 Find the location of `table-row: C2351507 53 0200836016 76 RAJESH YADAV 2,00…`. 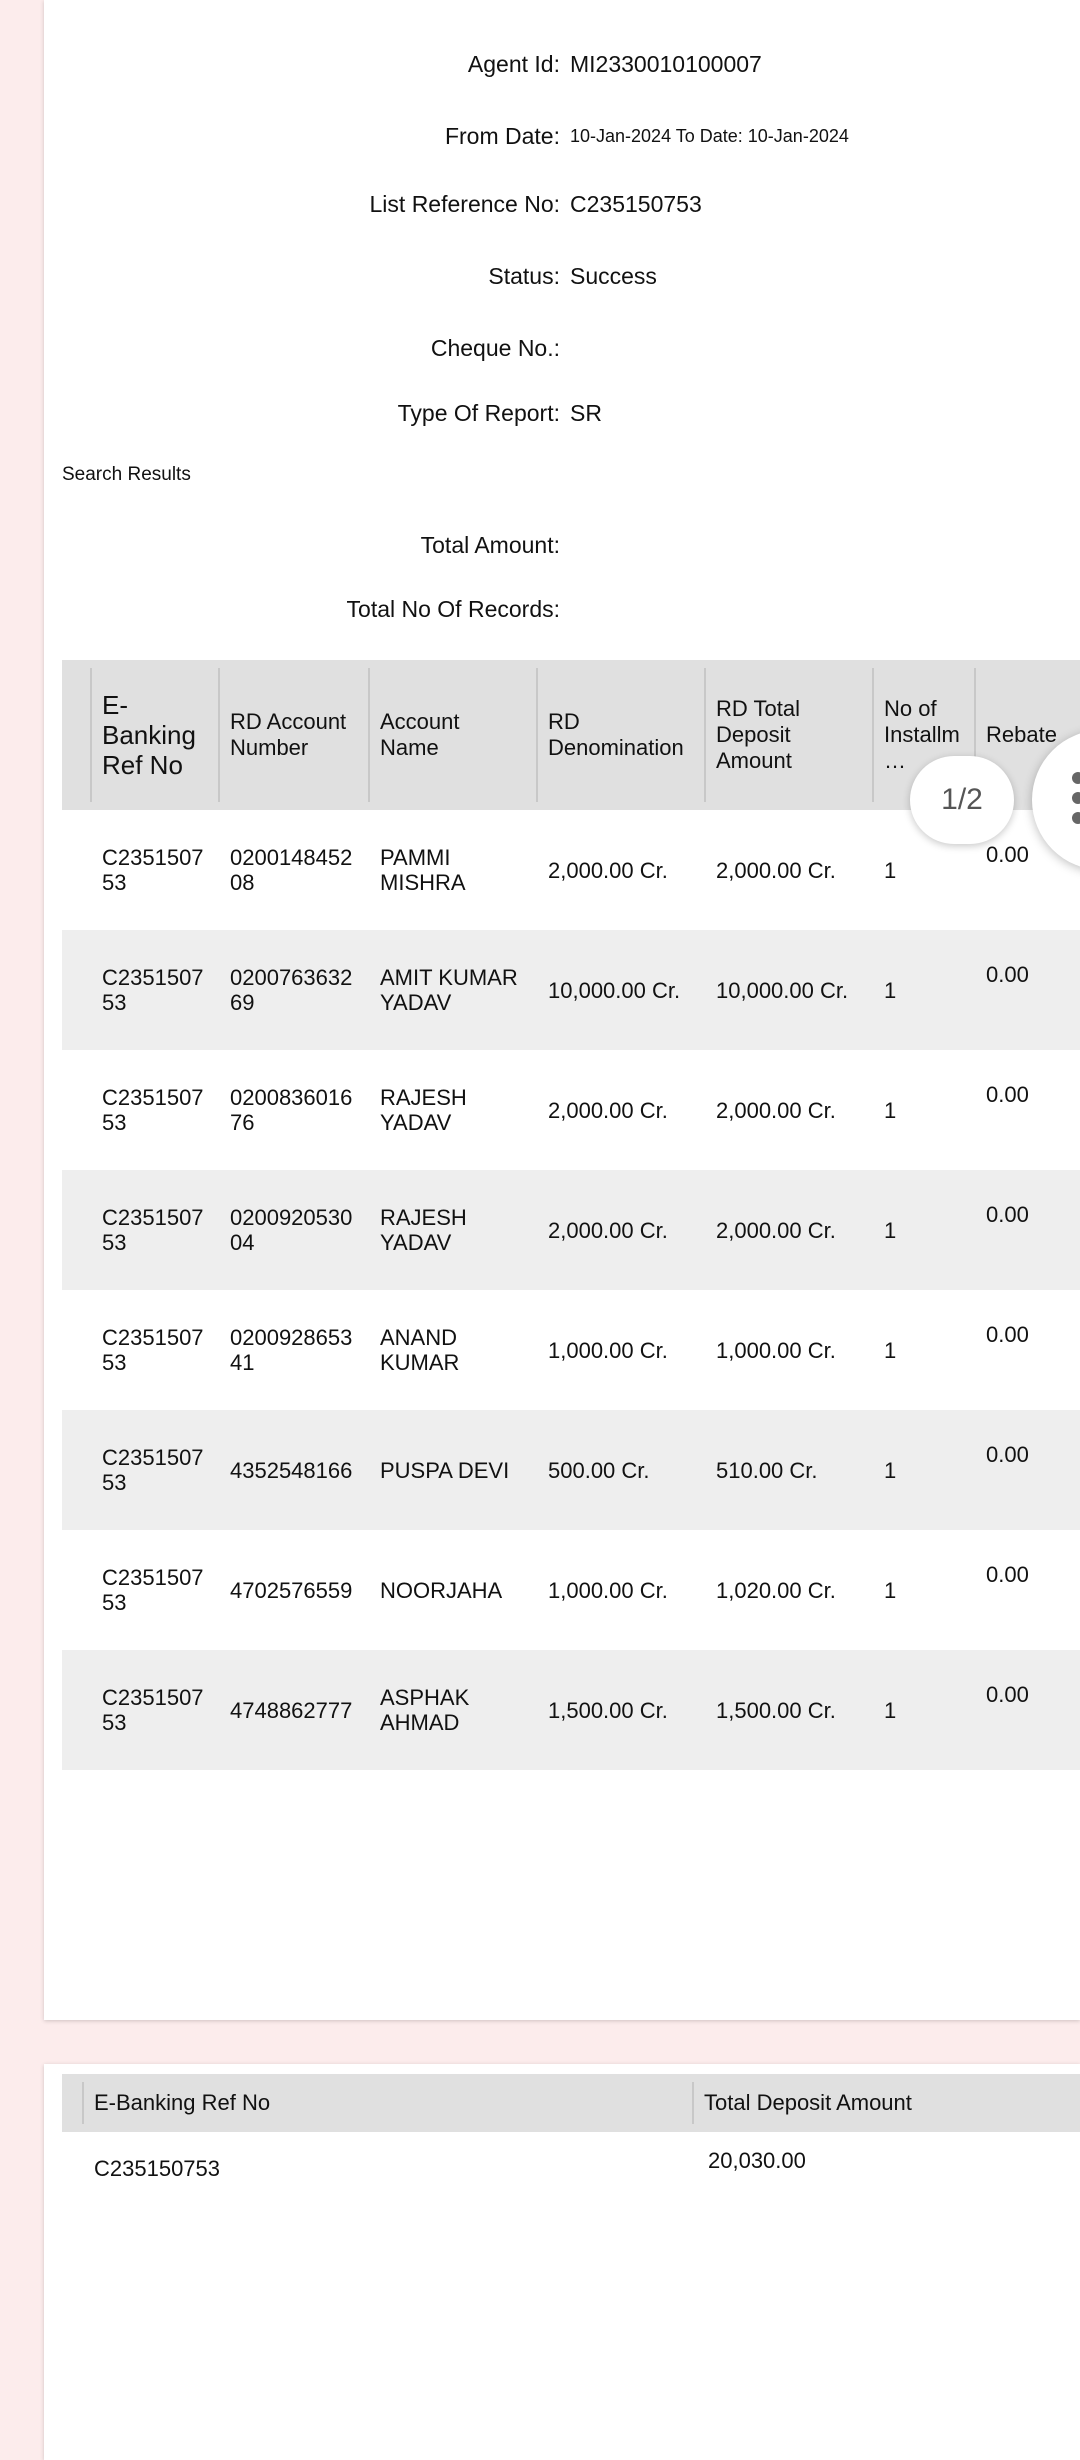

table-row: C2351507 53 0200836016 76 RAJESH YADAV 2,00… is located at coordinates (571, 1110).